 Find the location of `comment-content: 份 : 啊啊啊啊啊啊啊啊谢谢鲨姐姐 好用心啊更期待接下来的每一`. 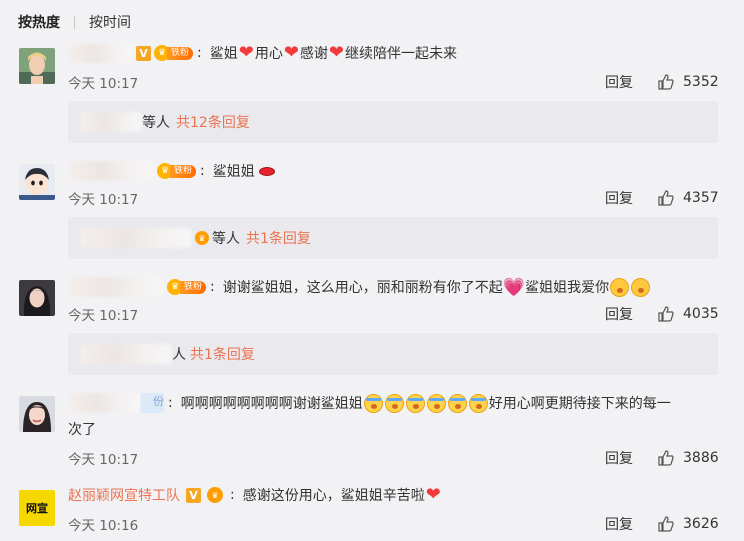

comment-content: 份 : 啊啊啊啊啊啊啊啊谢谢鲨姐姐 好用心啊更期待接下来的每一 is located at coordinates (369, 403).